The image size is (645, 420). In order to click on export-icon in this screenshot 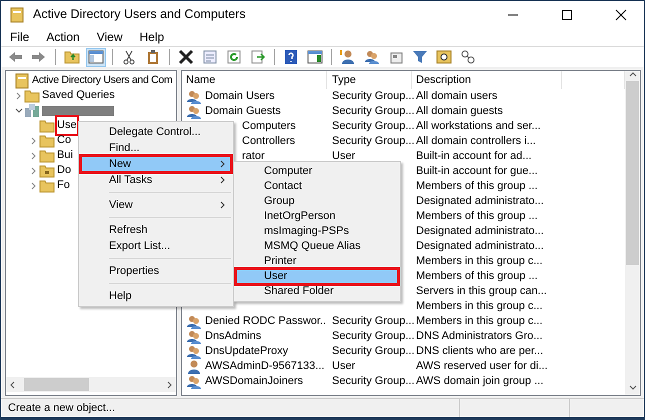, I will do `click(258, 57)`.